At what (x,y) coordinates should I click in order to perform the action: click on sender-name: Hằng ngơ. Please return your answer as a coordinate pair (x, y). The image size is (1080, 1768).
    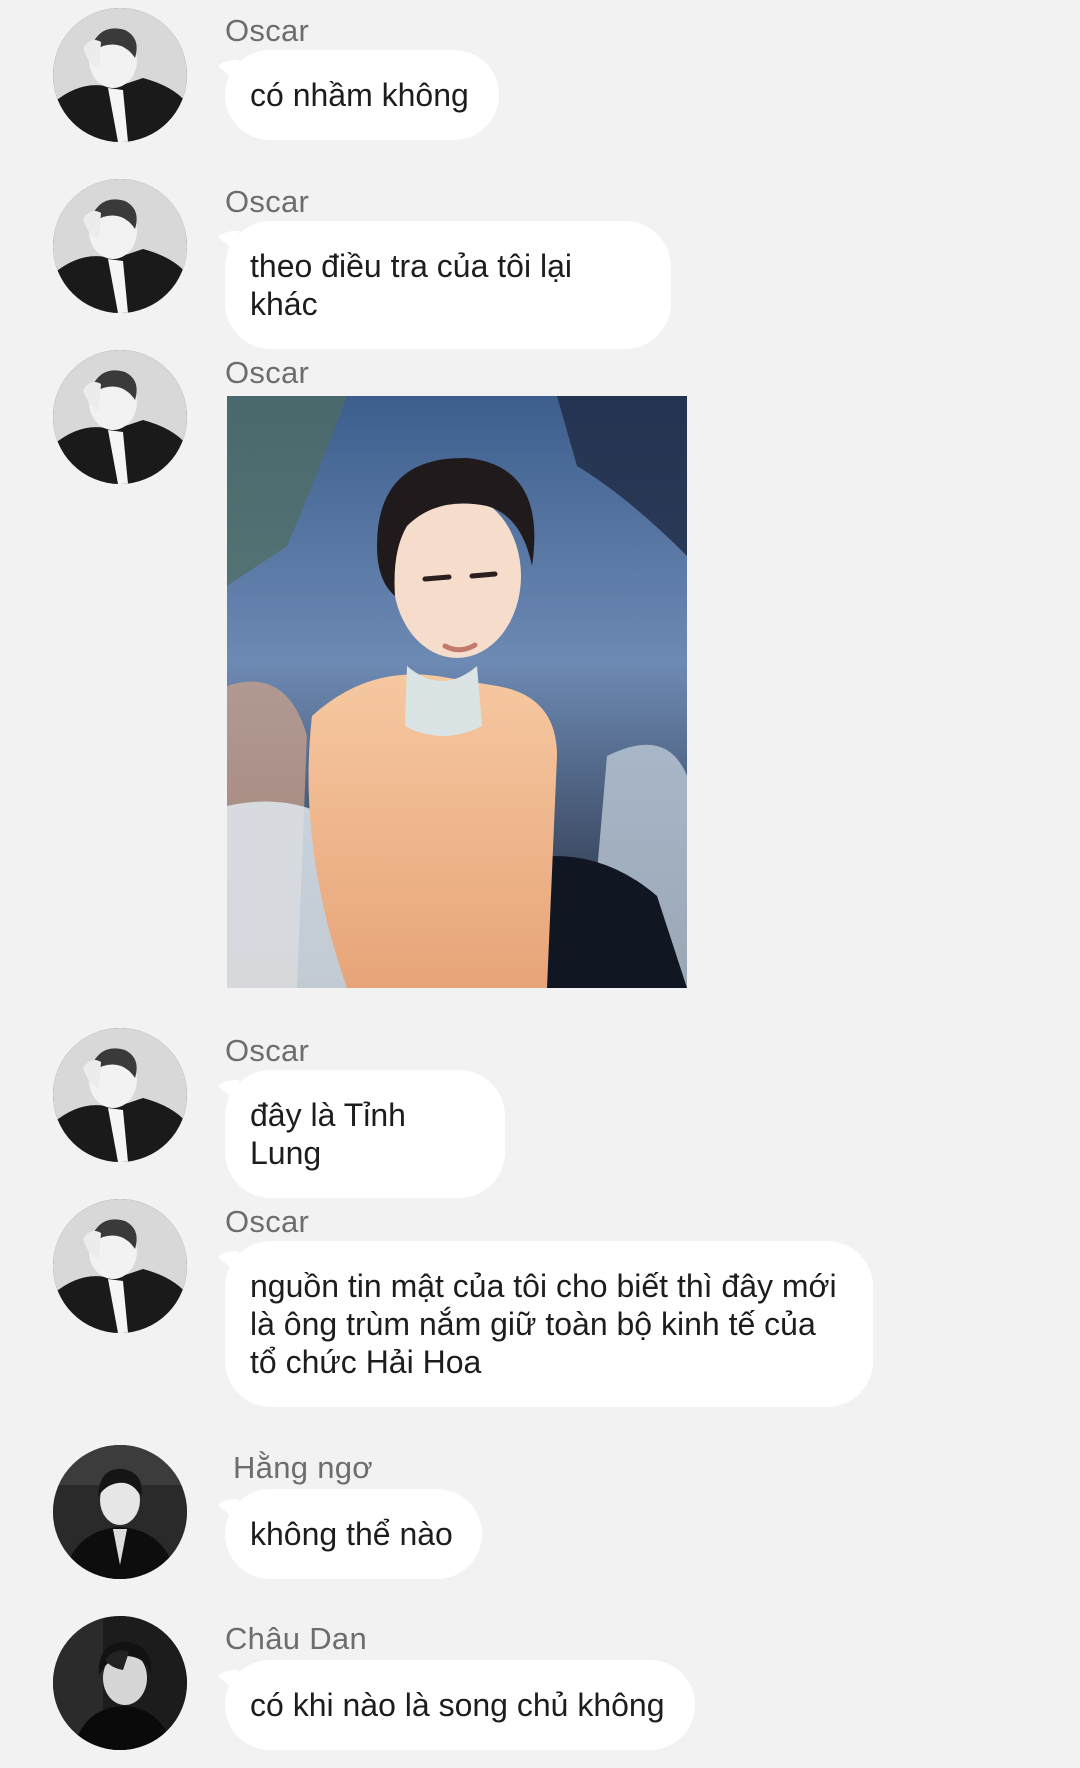
    Looking at the image, I should click on (303, 1467).